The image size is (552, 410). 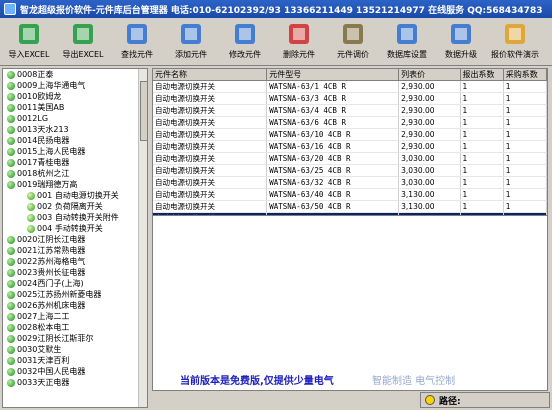 What do you see at coordinates (353, 41) in the screenshot?
I see `toolbar-button-price-scale: 元件调价` at bounding box center [353, 41].